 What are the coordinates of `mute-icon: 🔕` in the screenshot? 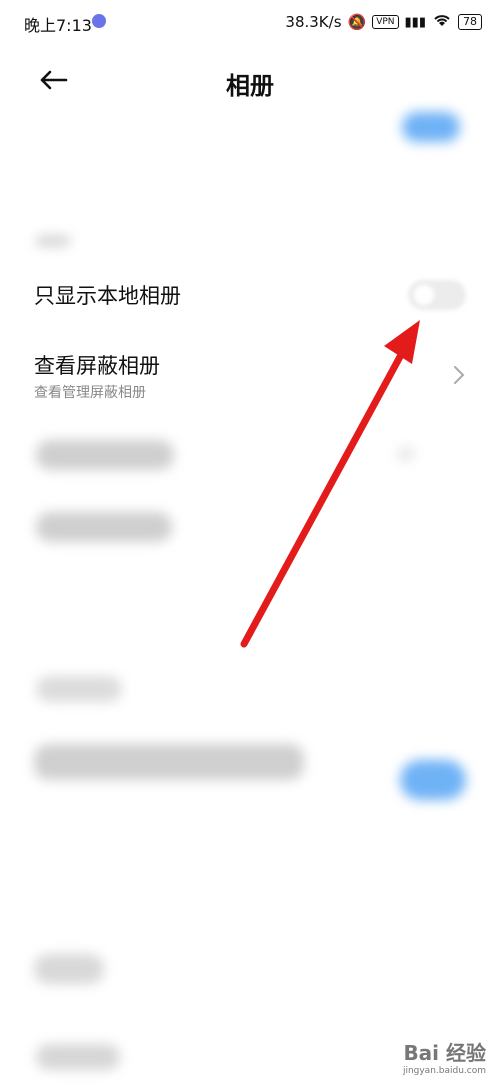 It's located at (357, 22).